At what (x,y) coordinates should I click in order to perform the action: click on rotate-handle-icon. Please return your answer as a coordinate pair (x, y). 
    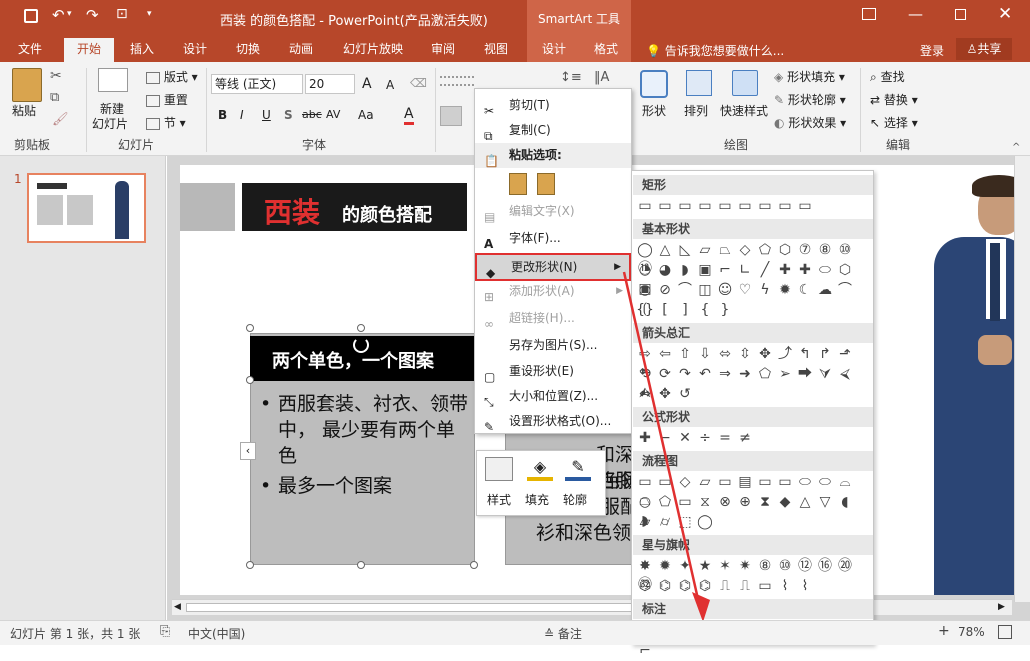
    Looking at the image, I should click on (361, 345).